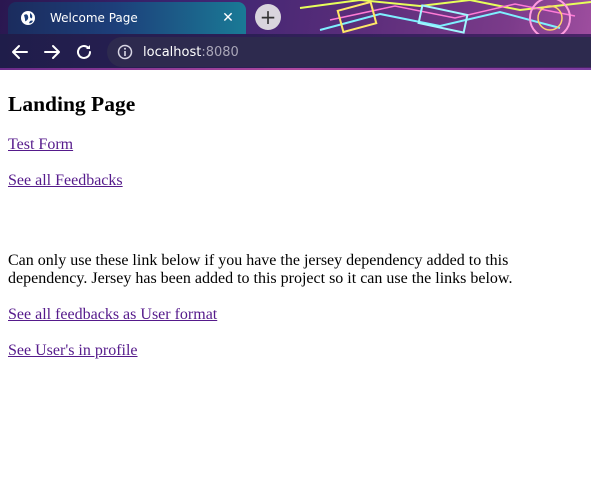  I want to click on back-button, so click(20, 52).